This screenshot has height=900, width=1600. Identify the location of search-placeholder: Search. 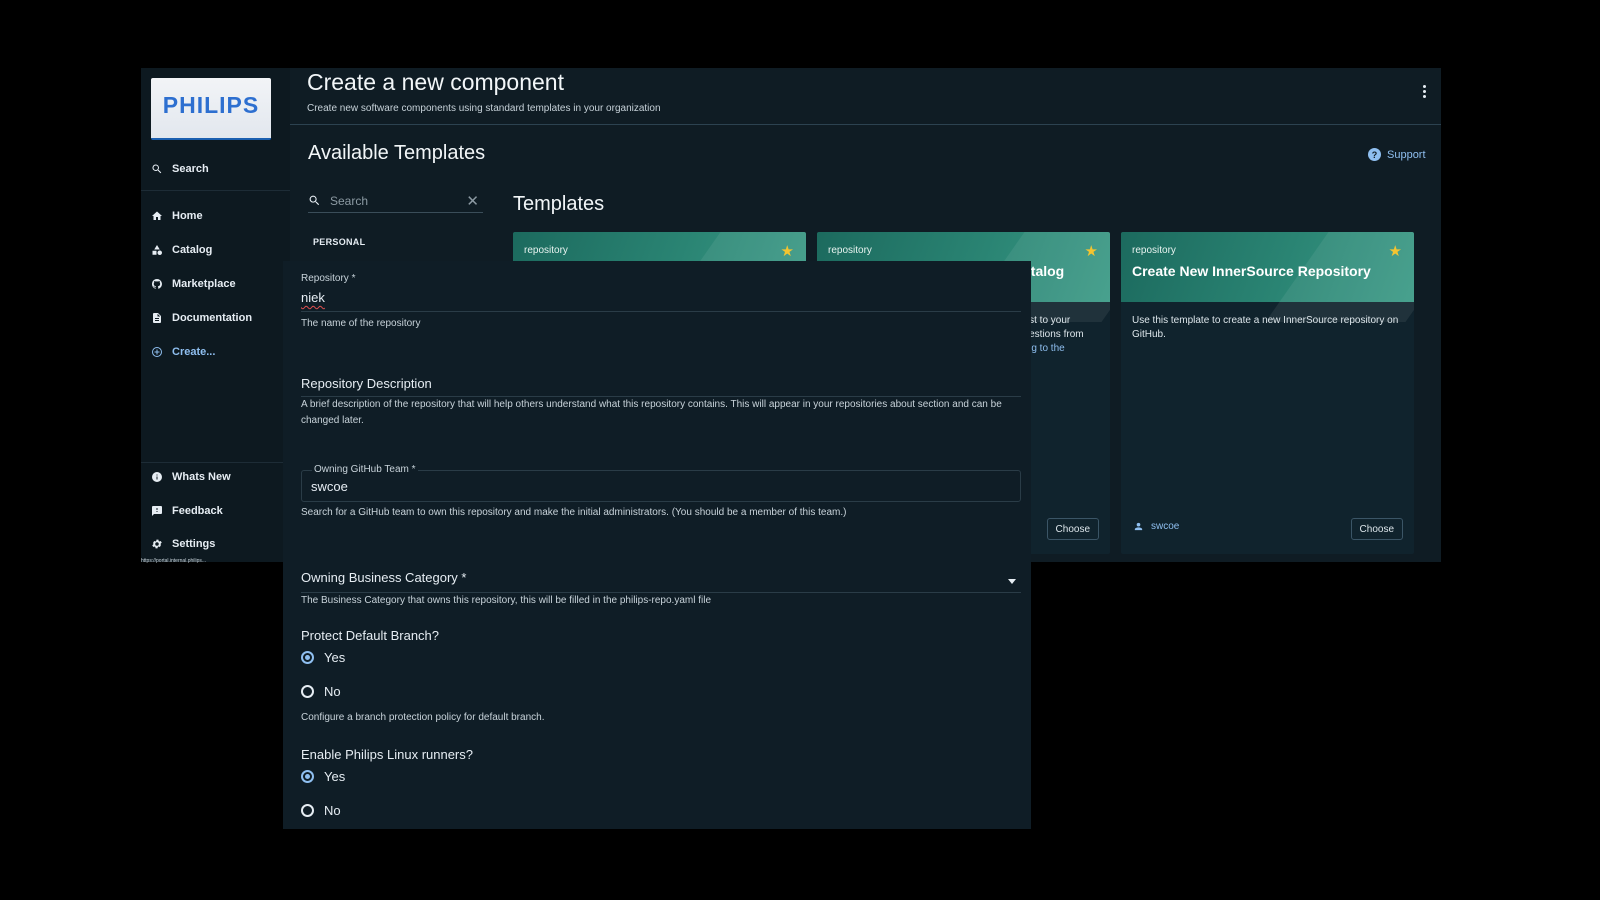
(349, 201).